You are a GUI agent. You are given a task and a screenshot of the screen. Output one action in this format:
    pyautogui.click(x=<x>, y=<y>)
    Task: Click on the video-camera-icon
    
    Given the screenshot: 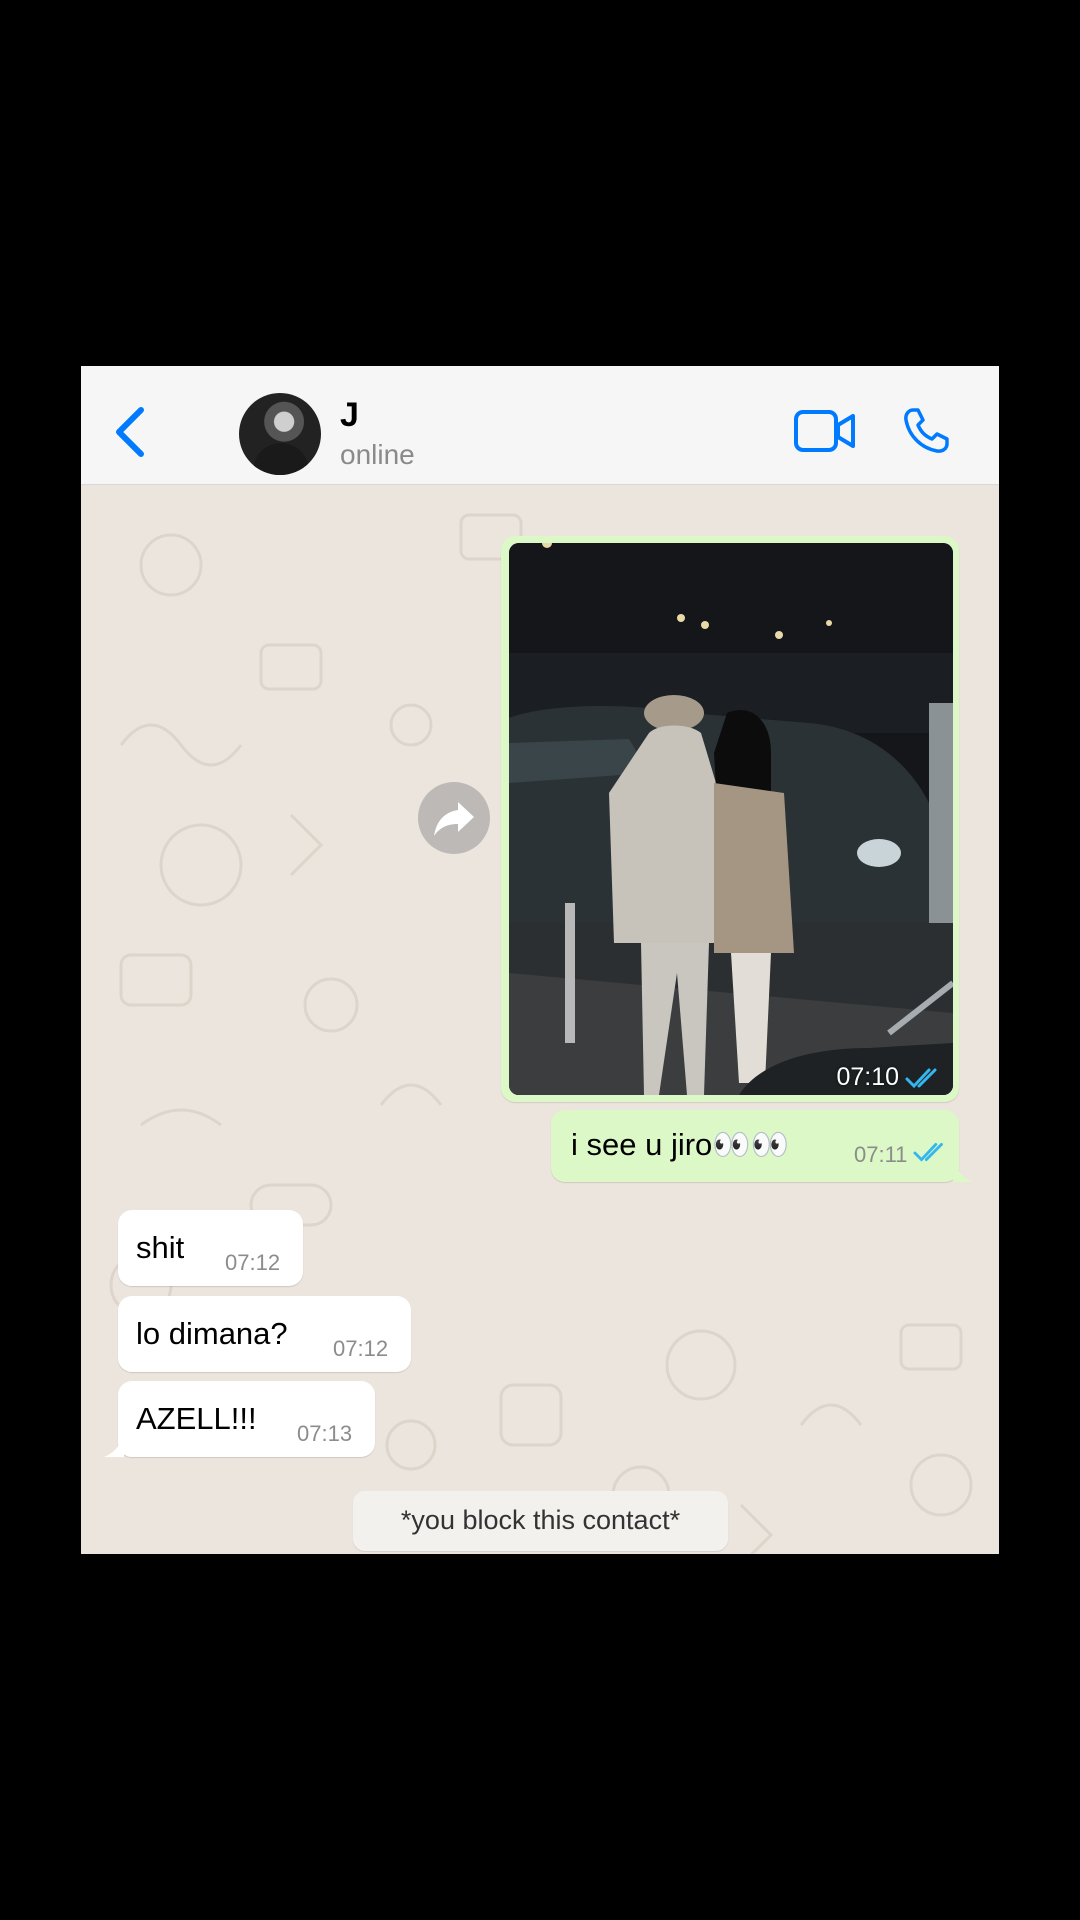 What is the action you would take?
    pyautogui.click(x=824, y=431)
    